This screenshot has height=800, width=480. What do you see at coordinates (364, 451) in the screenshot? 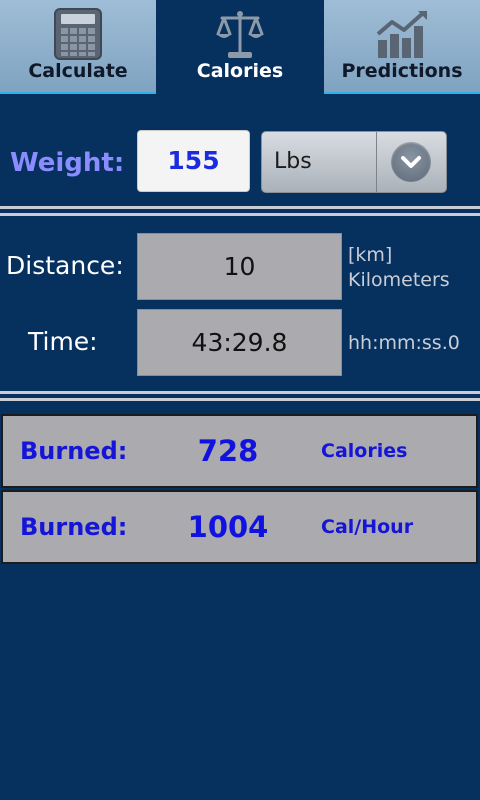
I see `calories-unit: Calories` at bounding box center [364, 451].